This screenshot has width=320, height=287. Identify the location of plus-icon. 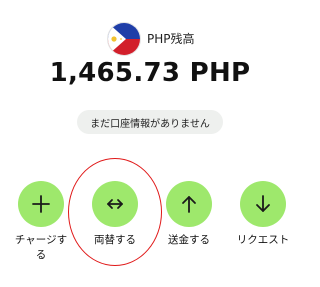
(41, 204).